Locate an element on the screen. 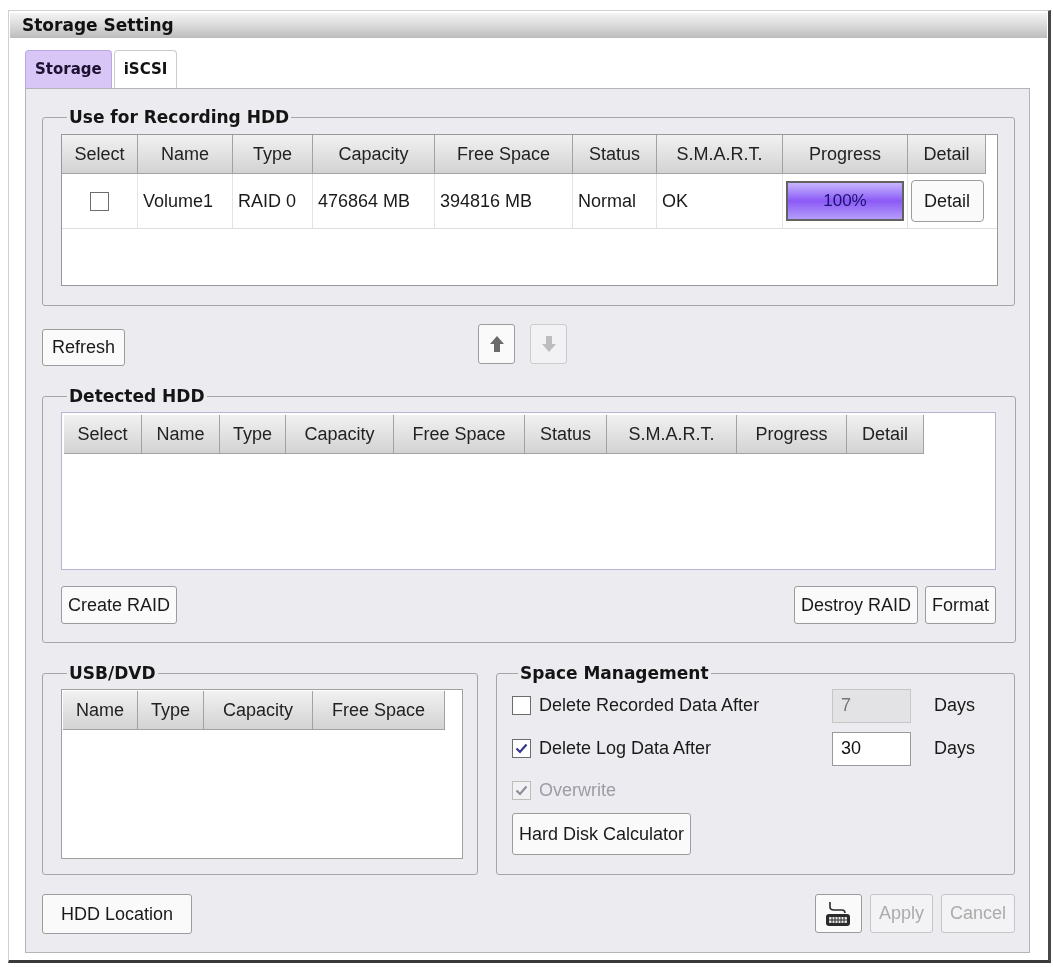  keyboard-icon is located at coordinates (838, 913).